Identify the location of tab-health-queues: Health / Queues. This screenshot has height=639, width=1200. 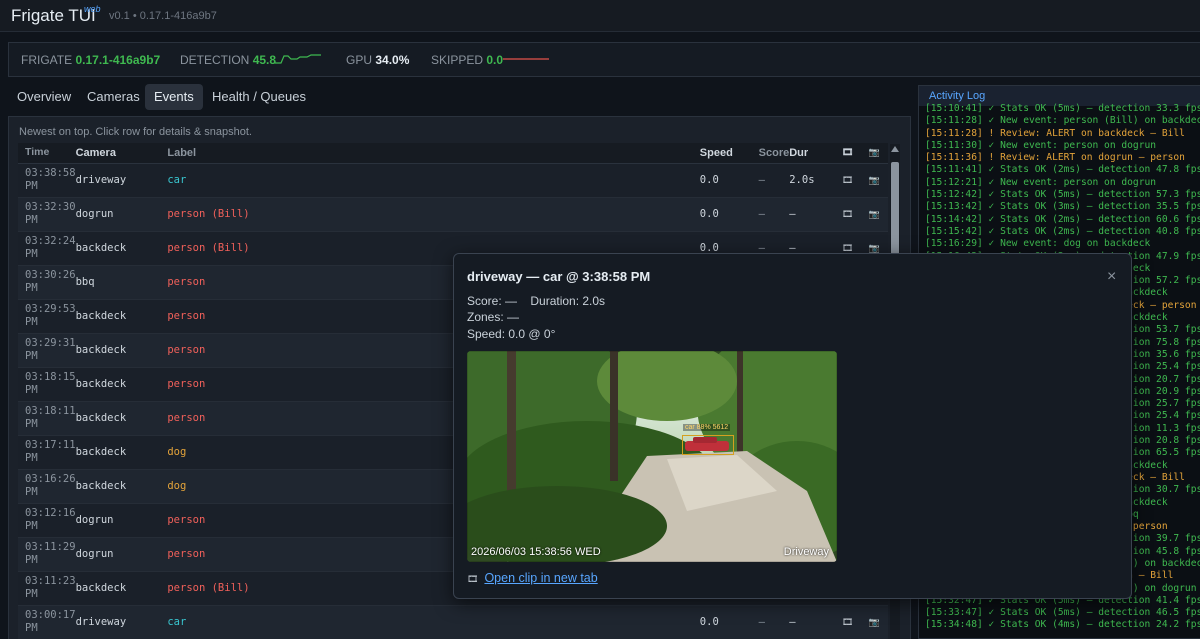
(259, 97).